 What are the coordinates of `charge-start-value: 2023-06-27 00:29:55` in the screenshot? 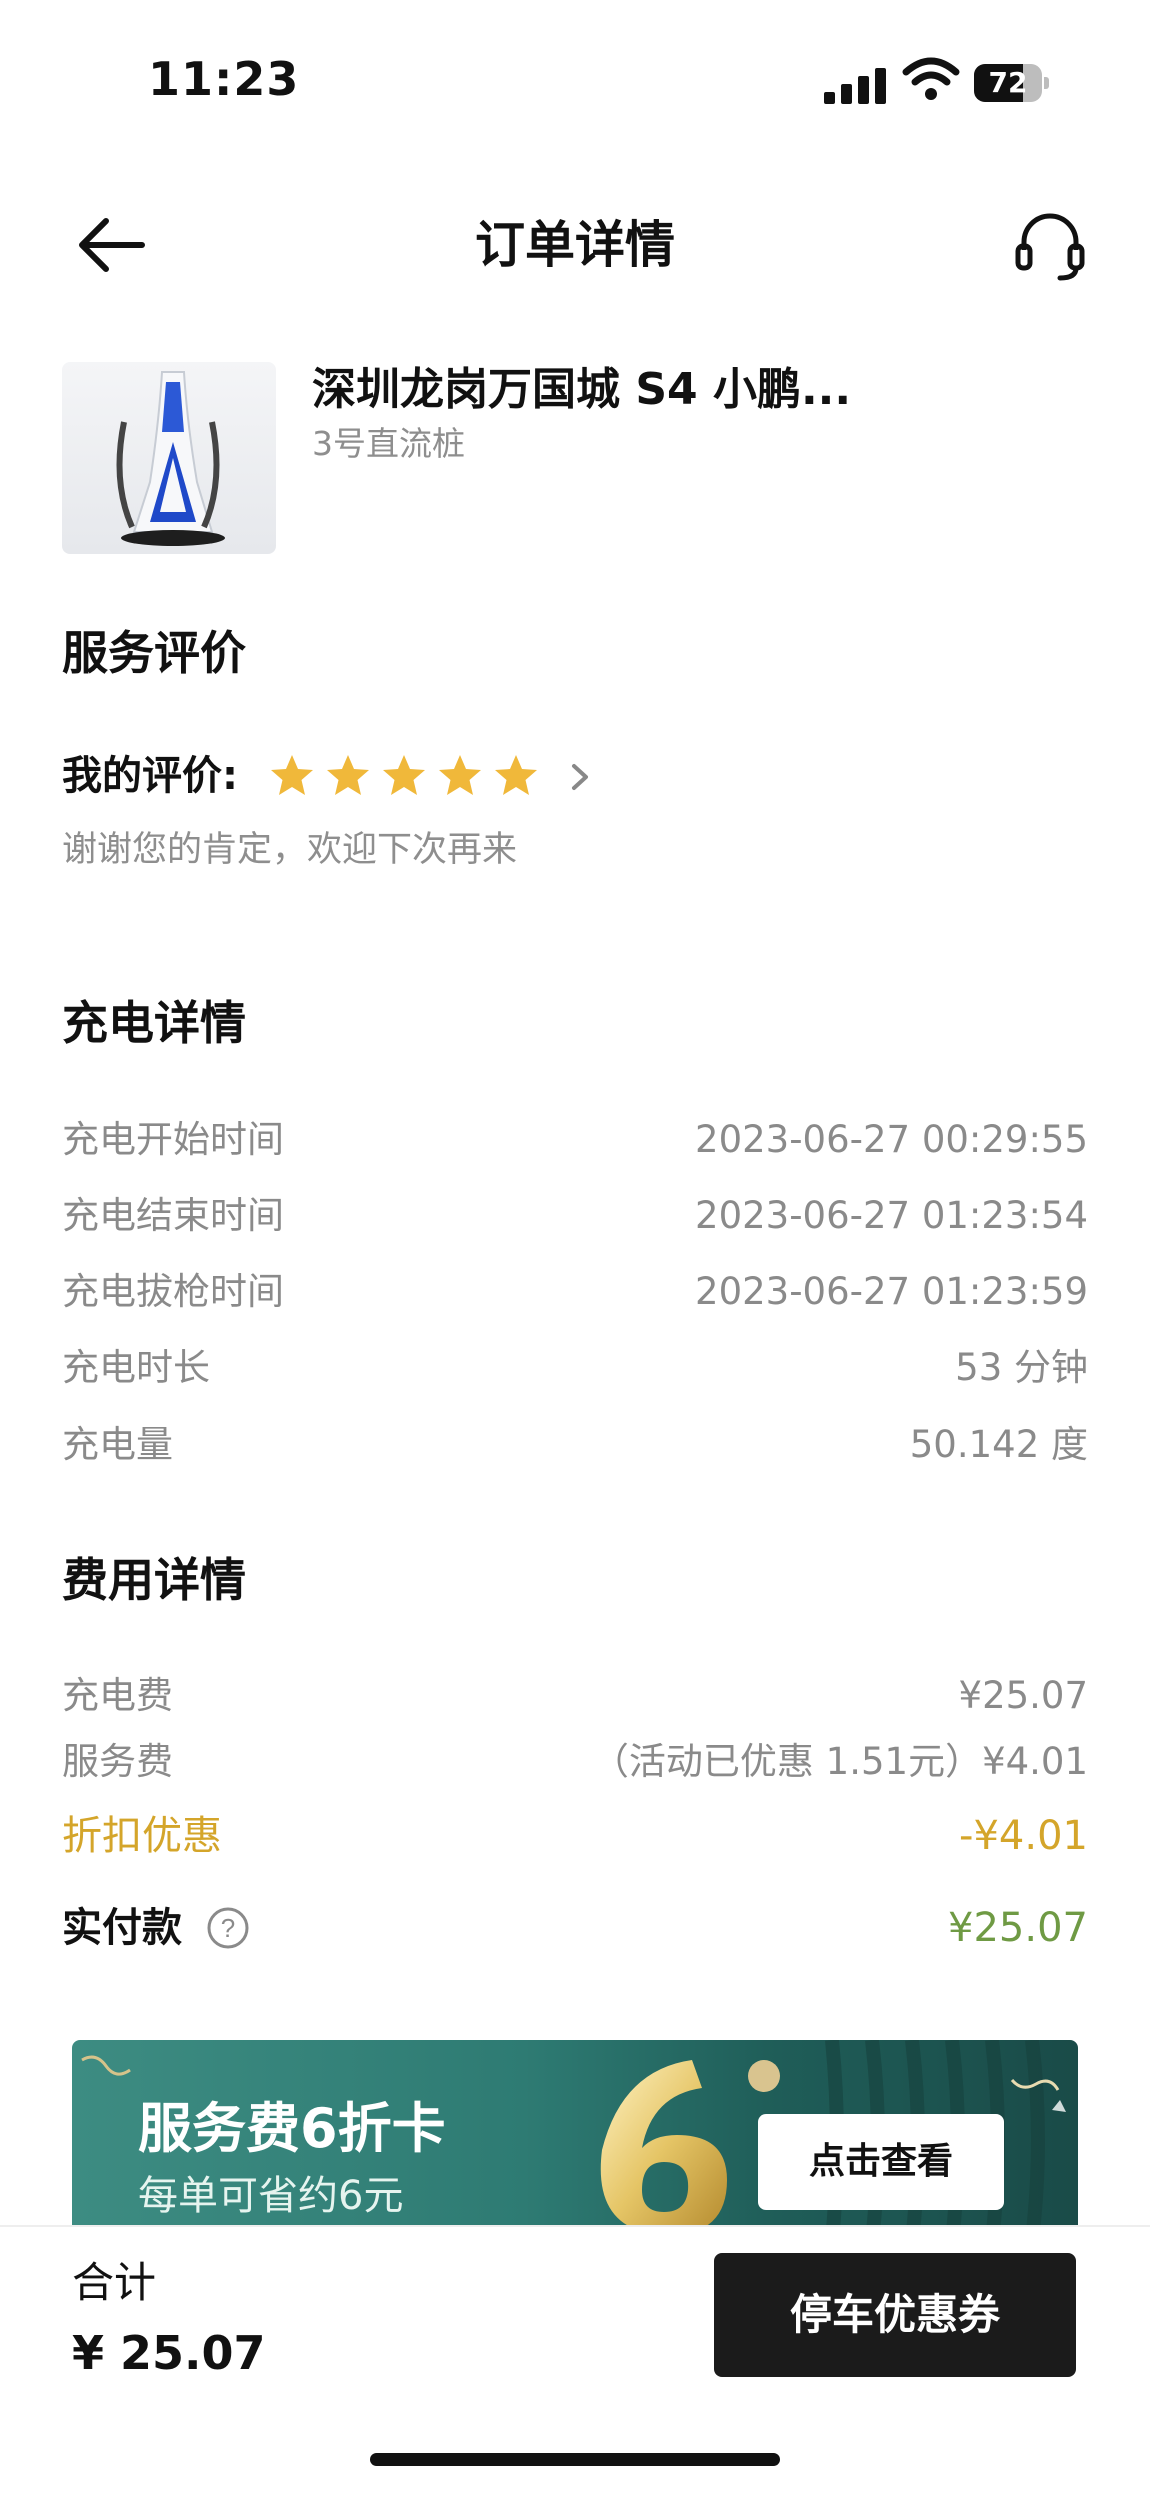 It's located at (891, 1139).